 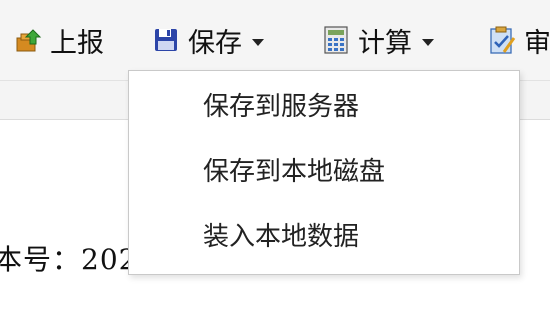 I want to click on menu-item-load-local-data: 装入本地数据, so click(x=281, y=237).